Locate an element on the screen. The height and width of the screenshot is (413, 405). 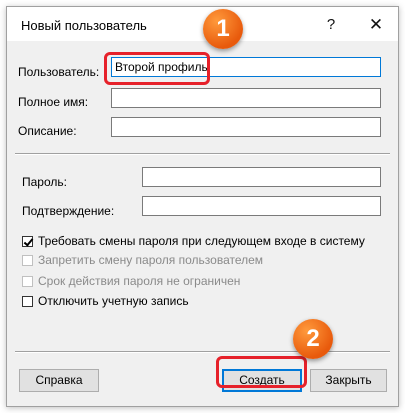
step-1-badge: 1 is located at coordinates (223, 29).